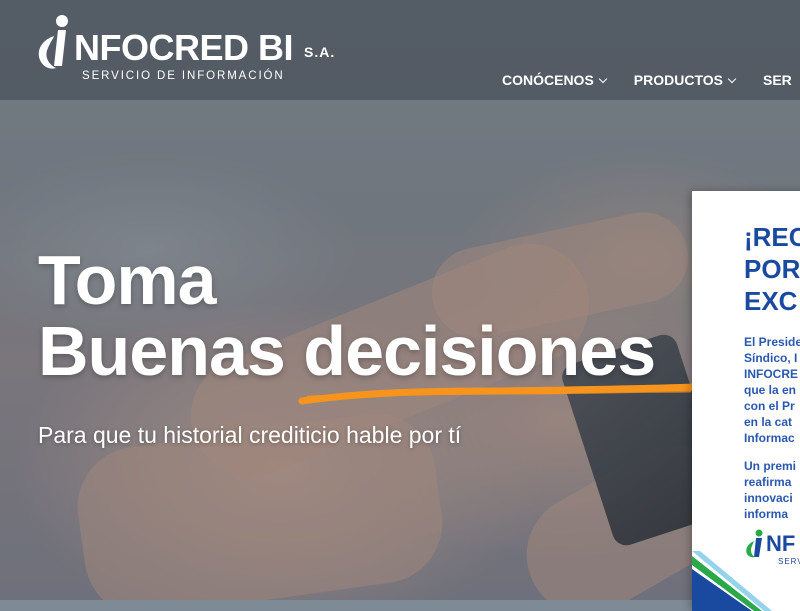 The image size is (800, 611). What do you see at coordinates (320, 52) in the screenshot?
I see `brand-suffix: S.A.` at bounding box center [320, 52].